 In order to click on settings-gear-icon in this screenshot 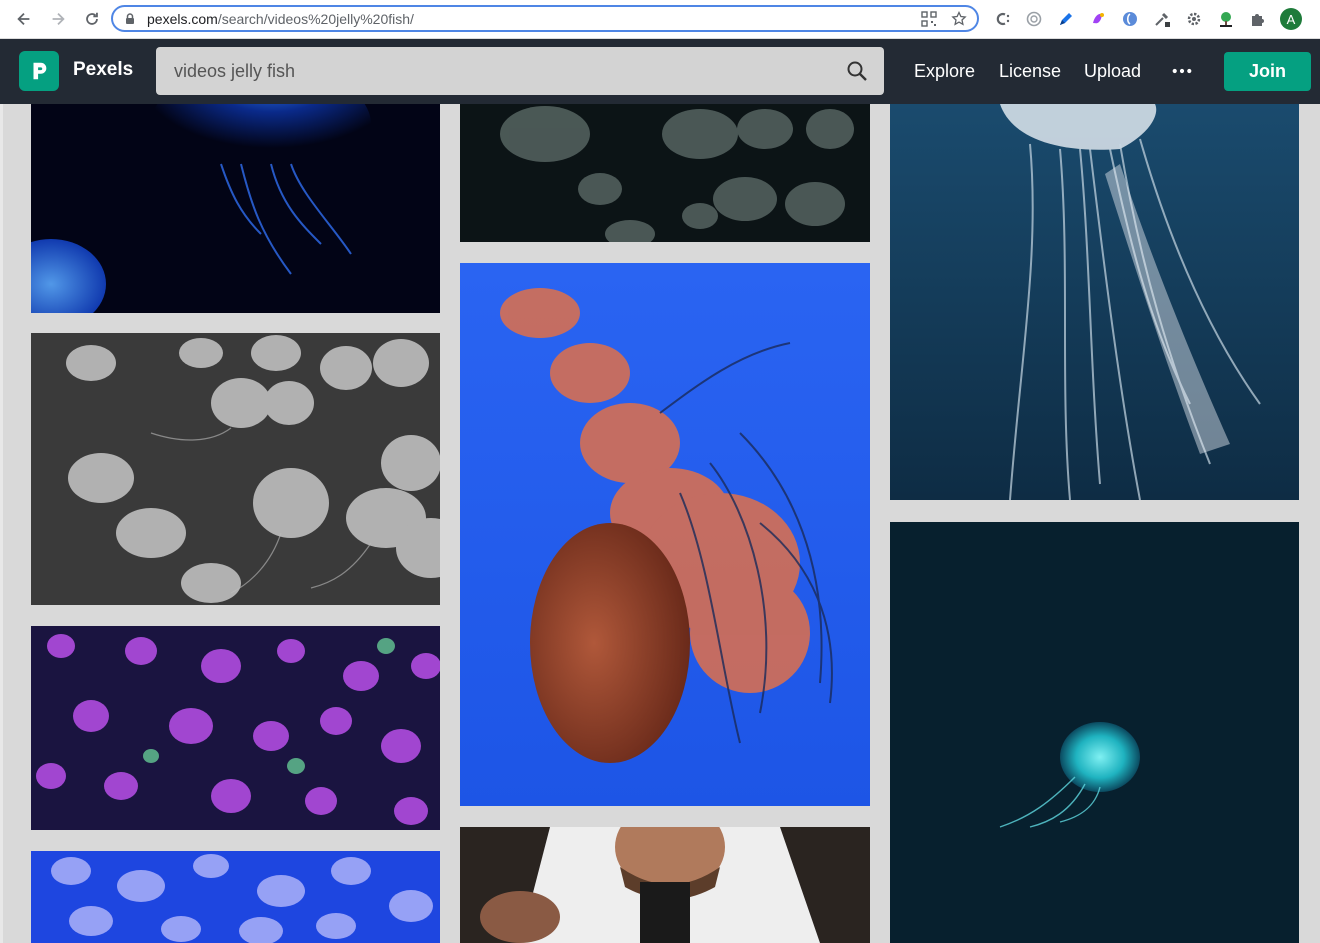, I will do `click(1194, 19)`.